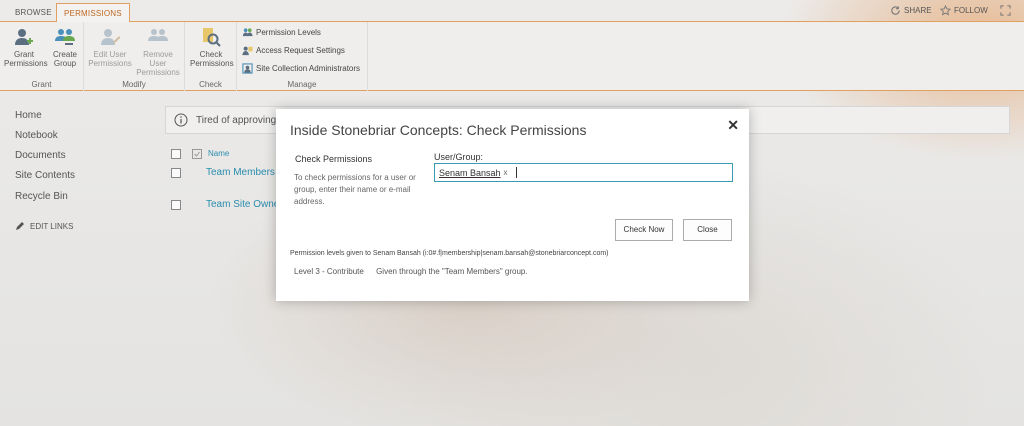 This screenshot has width=1024, height=426. Describe the element at coordinates (247, 32) in the screenshot. I see `permission-levels-icon` at that location.